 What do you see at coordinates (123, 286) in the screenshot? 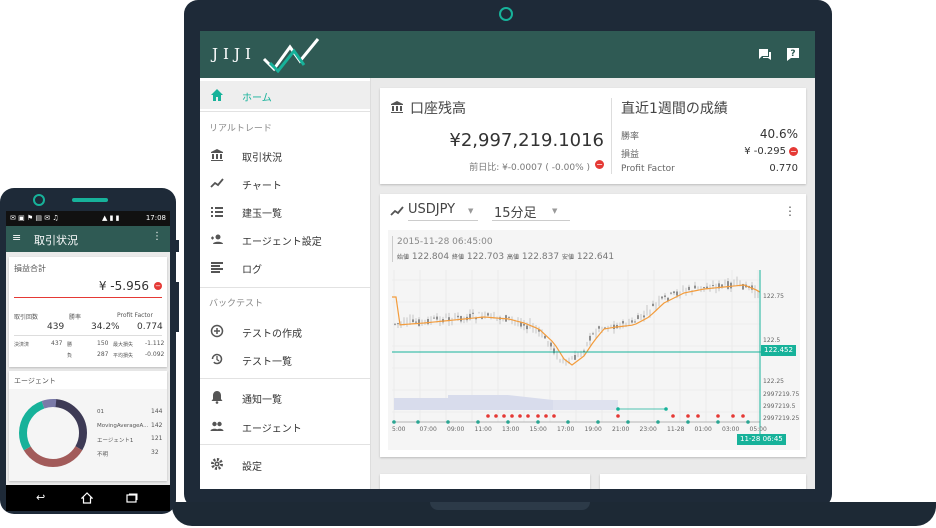
I see `pnl-amount: ¥ -5.956` at bounding box center [123, 286].